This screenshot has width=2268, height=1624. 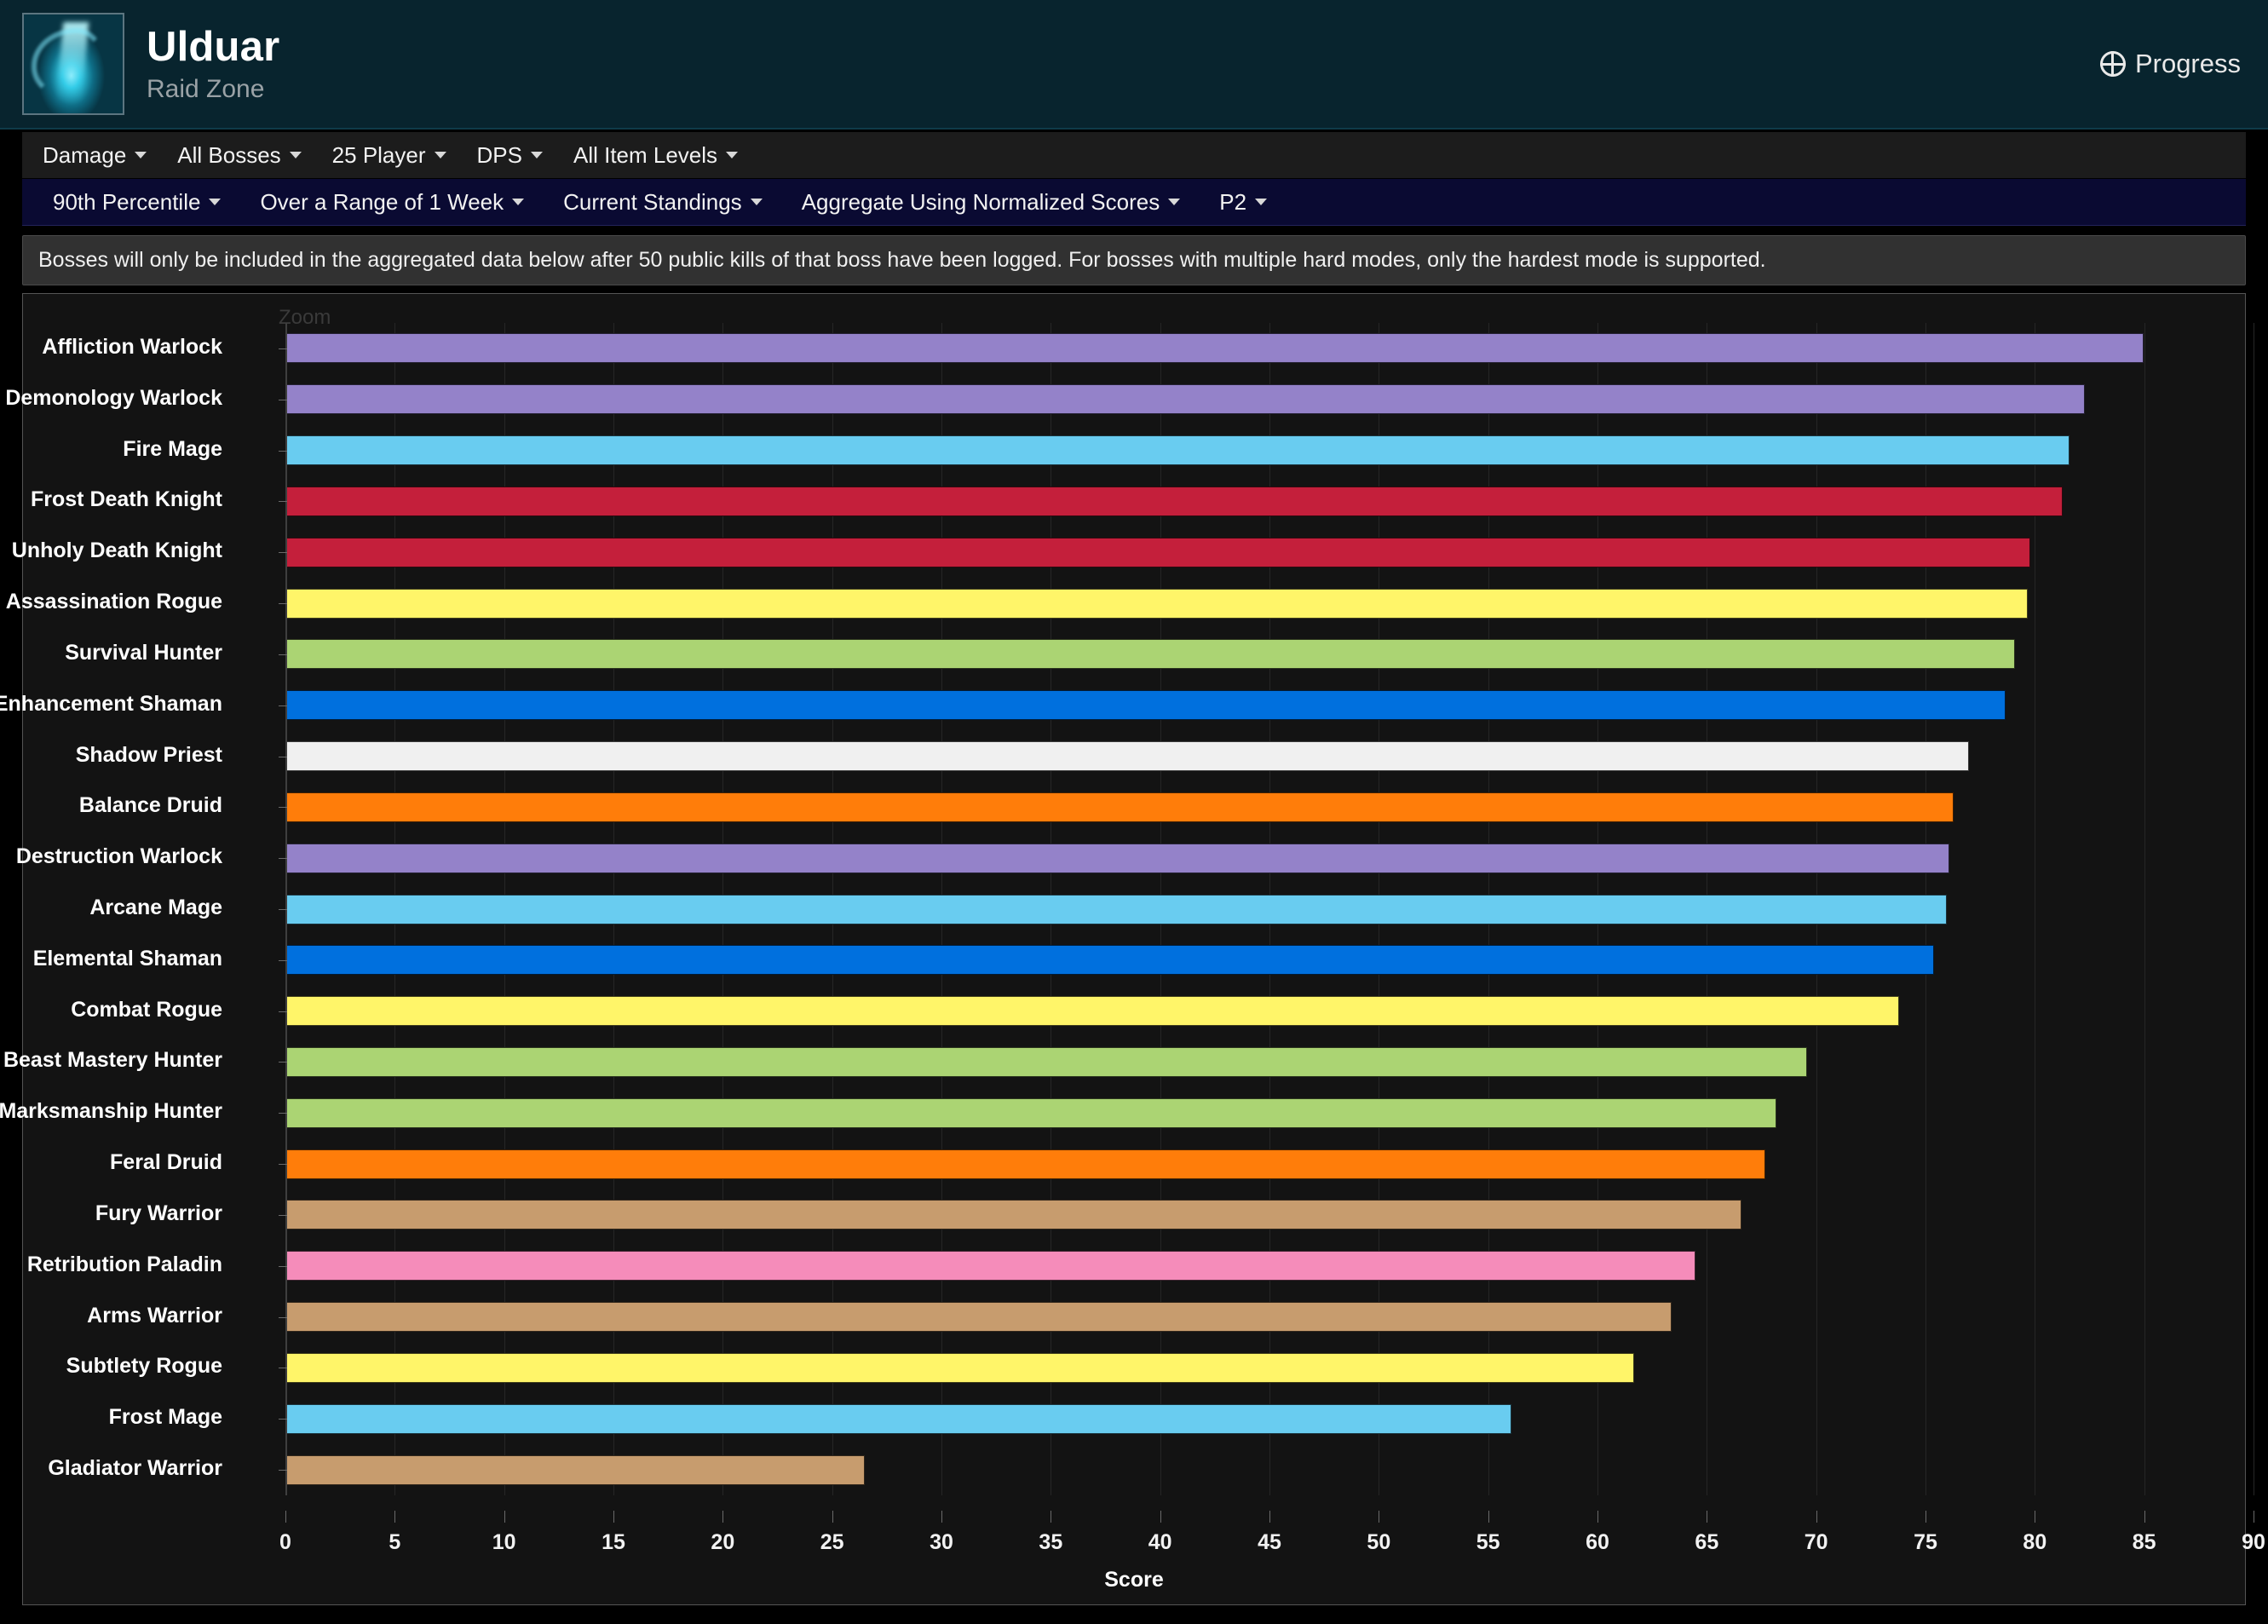 I want to click on filter-metric: DPS, so click(x=510, y=155).